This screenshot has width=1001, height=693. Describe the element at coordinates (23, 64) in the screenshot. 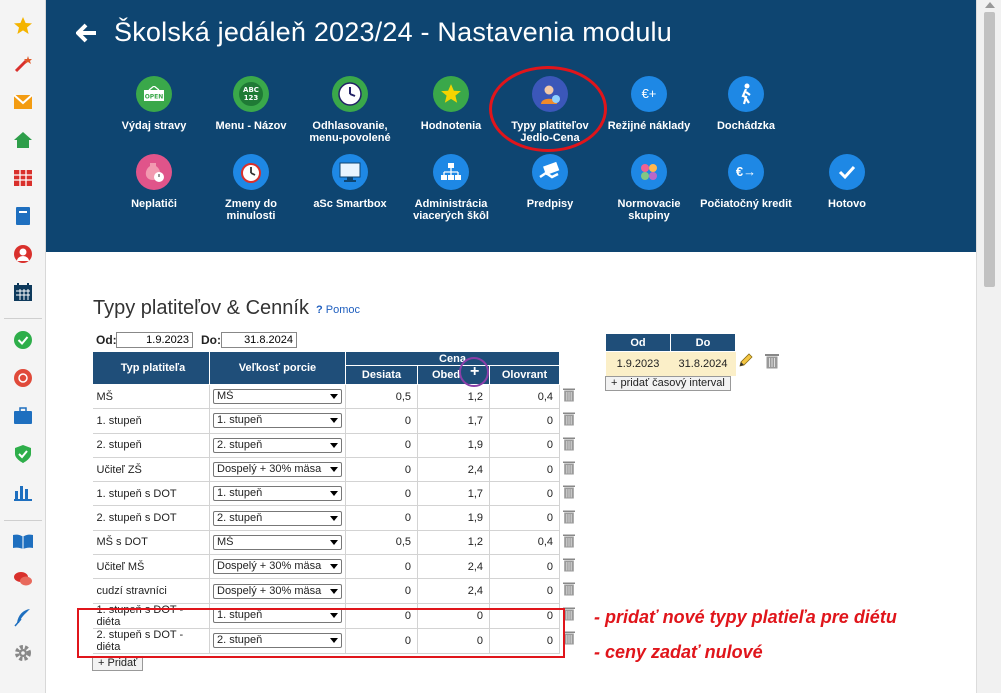

I see `magic-wand-icon` at that location.